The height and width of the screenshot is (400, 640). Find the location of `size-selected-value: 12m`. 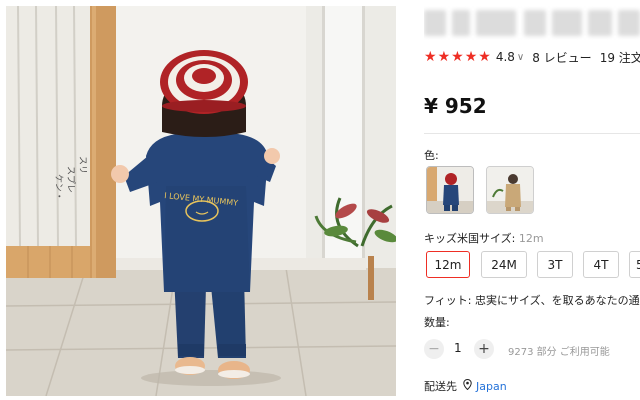

size-selected-value: 12m is located at coordinates (531, 238).